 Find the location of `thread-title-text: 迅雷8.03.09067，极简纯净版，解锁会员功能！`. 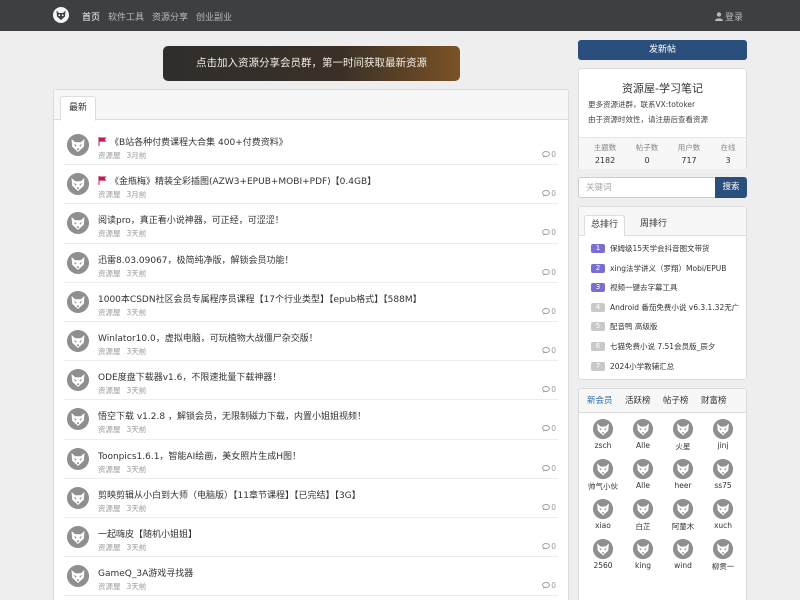

thread-title-text: 迅雷8.03.09067，极简纯净版，解锁会员功能！ is located at coordinates (196, 261).